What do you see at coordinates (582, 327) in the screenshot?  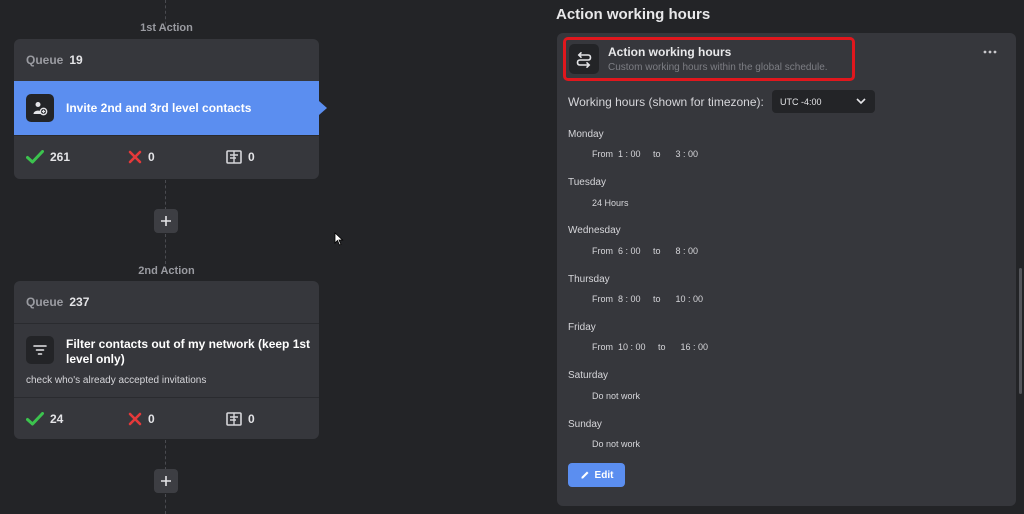 I see `day-name-friday: Friday` at bounding box center [582, 327].